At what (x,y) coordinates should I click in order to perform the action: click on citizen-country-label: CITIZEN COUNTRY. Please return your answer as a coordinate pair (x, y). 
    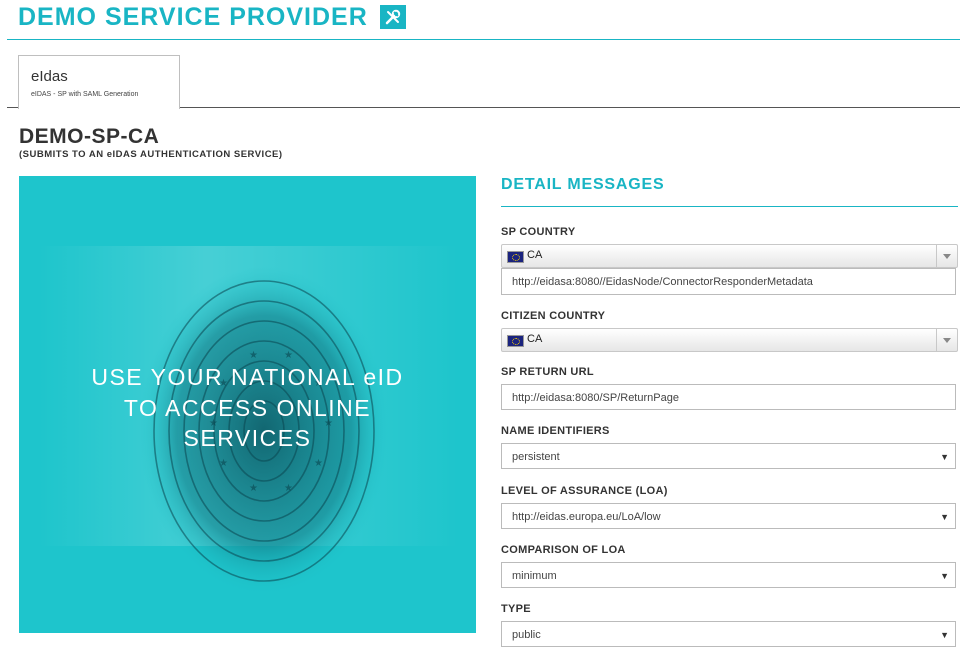
    Looking at the image, I should click on (553, 316).